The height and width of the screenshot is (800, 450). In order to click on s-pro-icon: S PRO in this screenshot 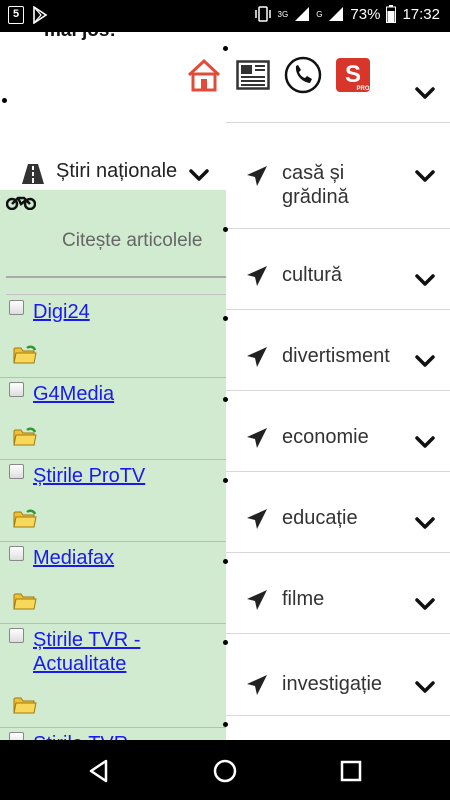, I will do `click(353, 75)`.